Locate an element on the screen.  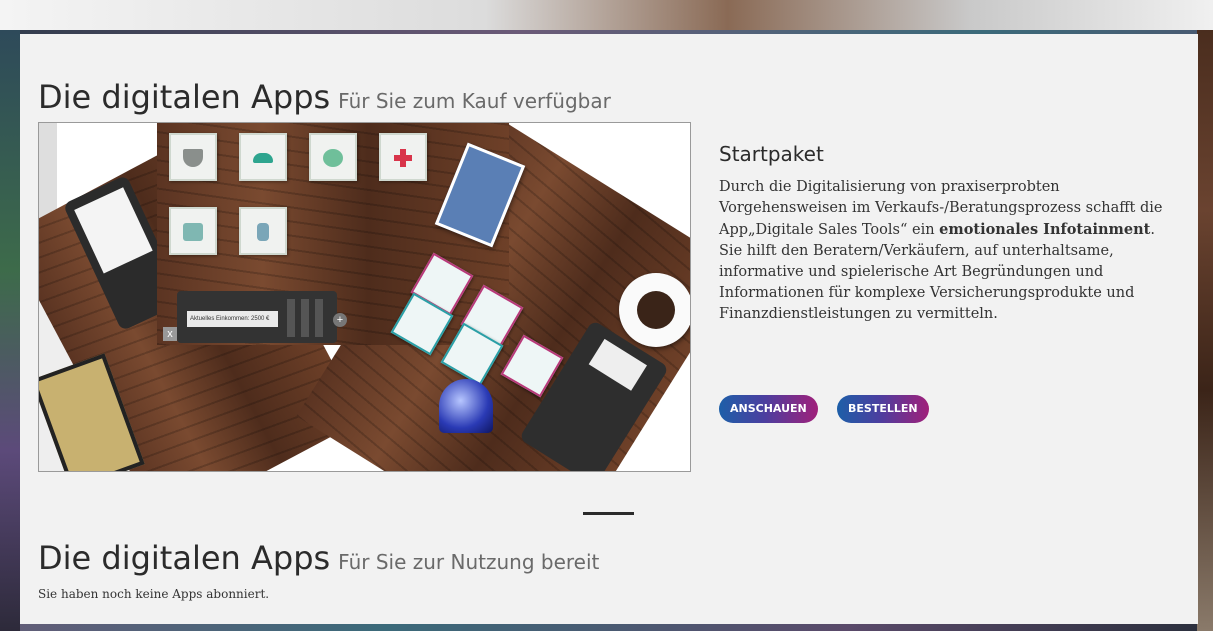
app-description-bold: emotionales Infotainment is located at coordinates (1045, 229).